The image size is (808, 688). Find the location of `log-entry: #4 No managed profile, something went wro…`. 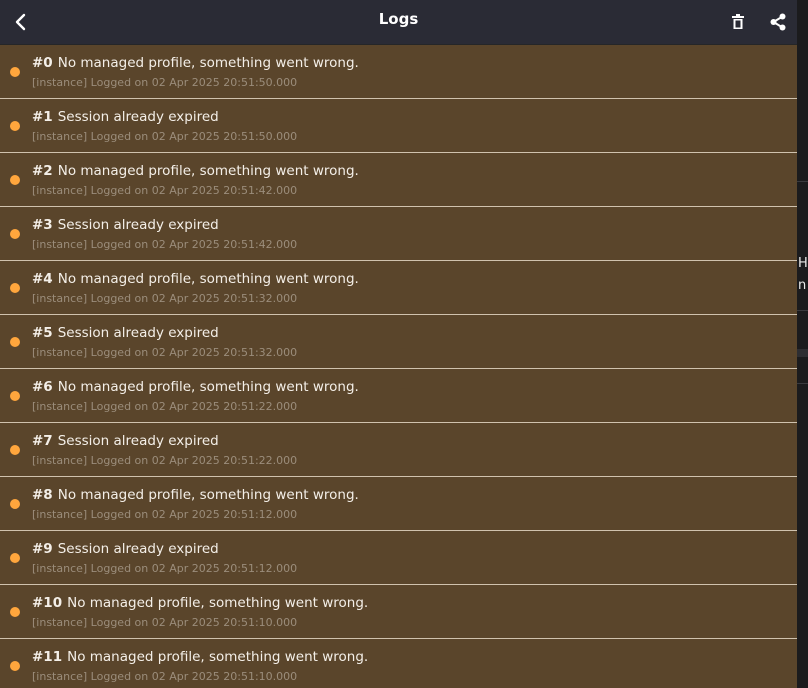

log-entry: #4 No managed profile, something went wro… is located at coordinates (398, 288).